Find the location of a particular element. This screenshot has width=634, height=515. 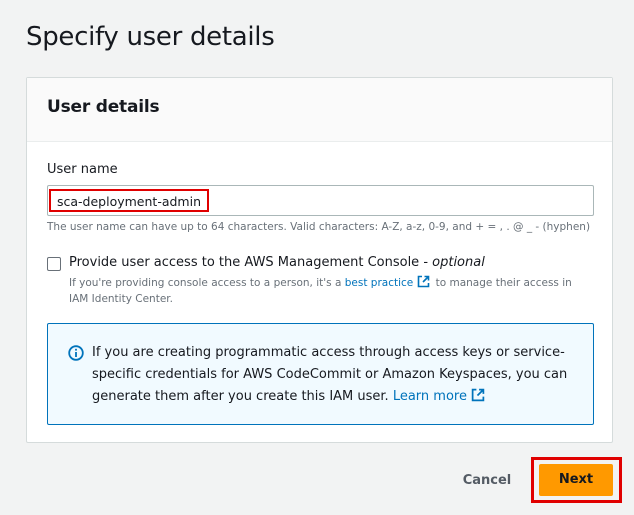

next-button: Next is located at coordinates (576, 480).